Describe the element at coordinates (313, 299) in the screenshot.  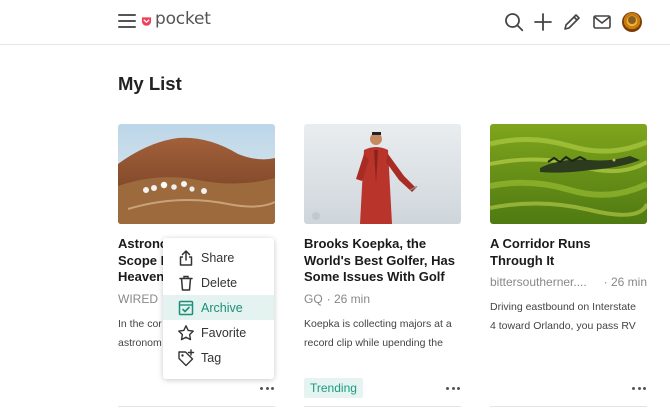
I see `article-source: GQ` at that location.